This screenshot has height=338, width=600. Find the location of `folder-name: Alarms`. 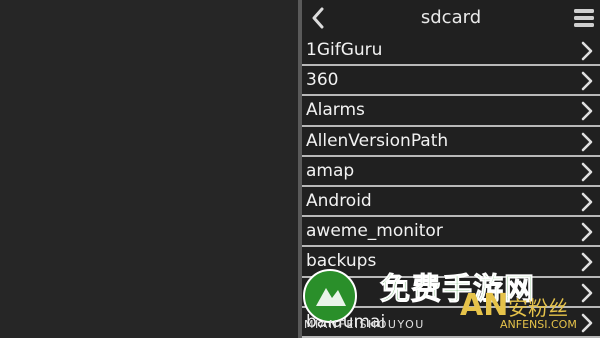

folder-name: Alarms is located at coordinates (335, 110).